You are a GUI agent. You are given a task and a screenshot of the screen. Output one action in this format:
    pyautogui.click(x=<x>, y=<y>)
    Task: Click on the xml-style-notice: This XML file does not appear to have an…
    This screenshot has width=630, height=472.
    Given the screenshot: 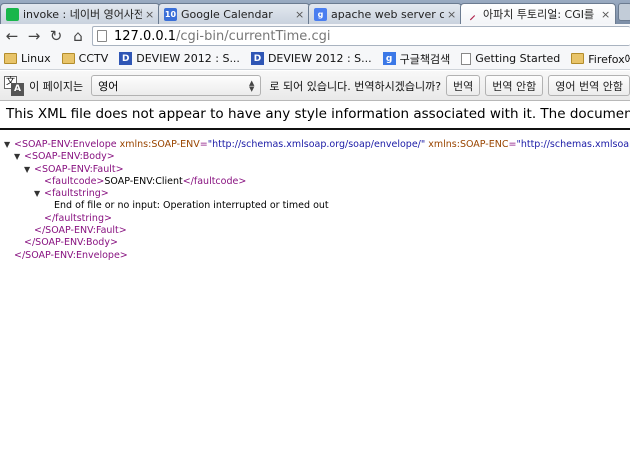 What is the action you would take?
    pyautogui.click(x=318, y=114)
    